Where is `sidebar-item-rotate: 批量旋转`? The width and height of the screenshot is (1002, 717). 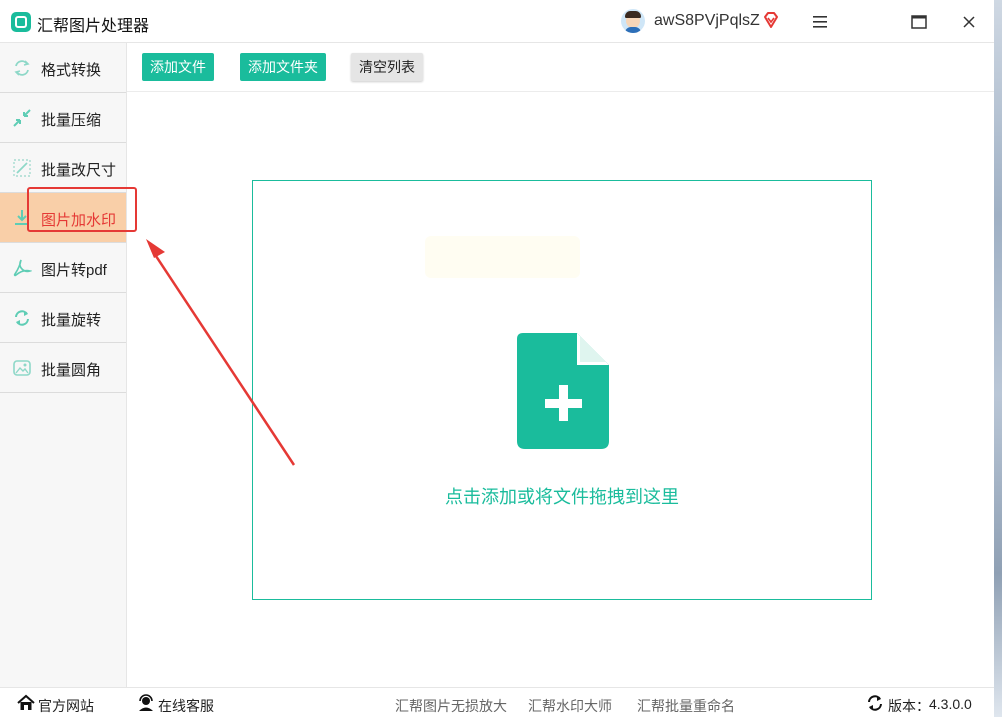
sidebar-item-rotate: 批量旋转 is located at coordinates (63, 318).